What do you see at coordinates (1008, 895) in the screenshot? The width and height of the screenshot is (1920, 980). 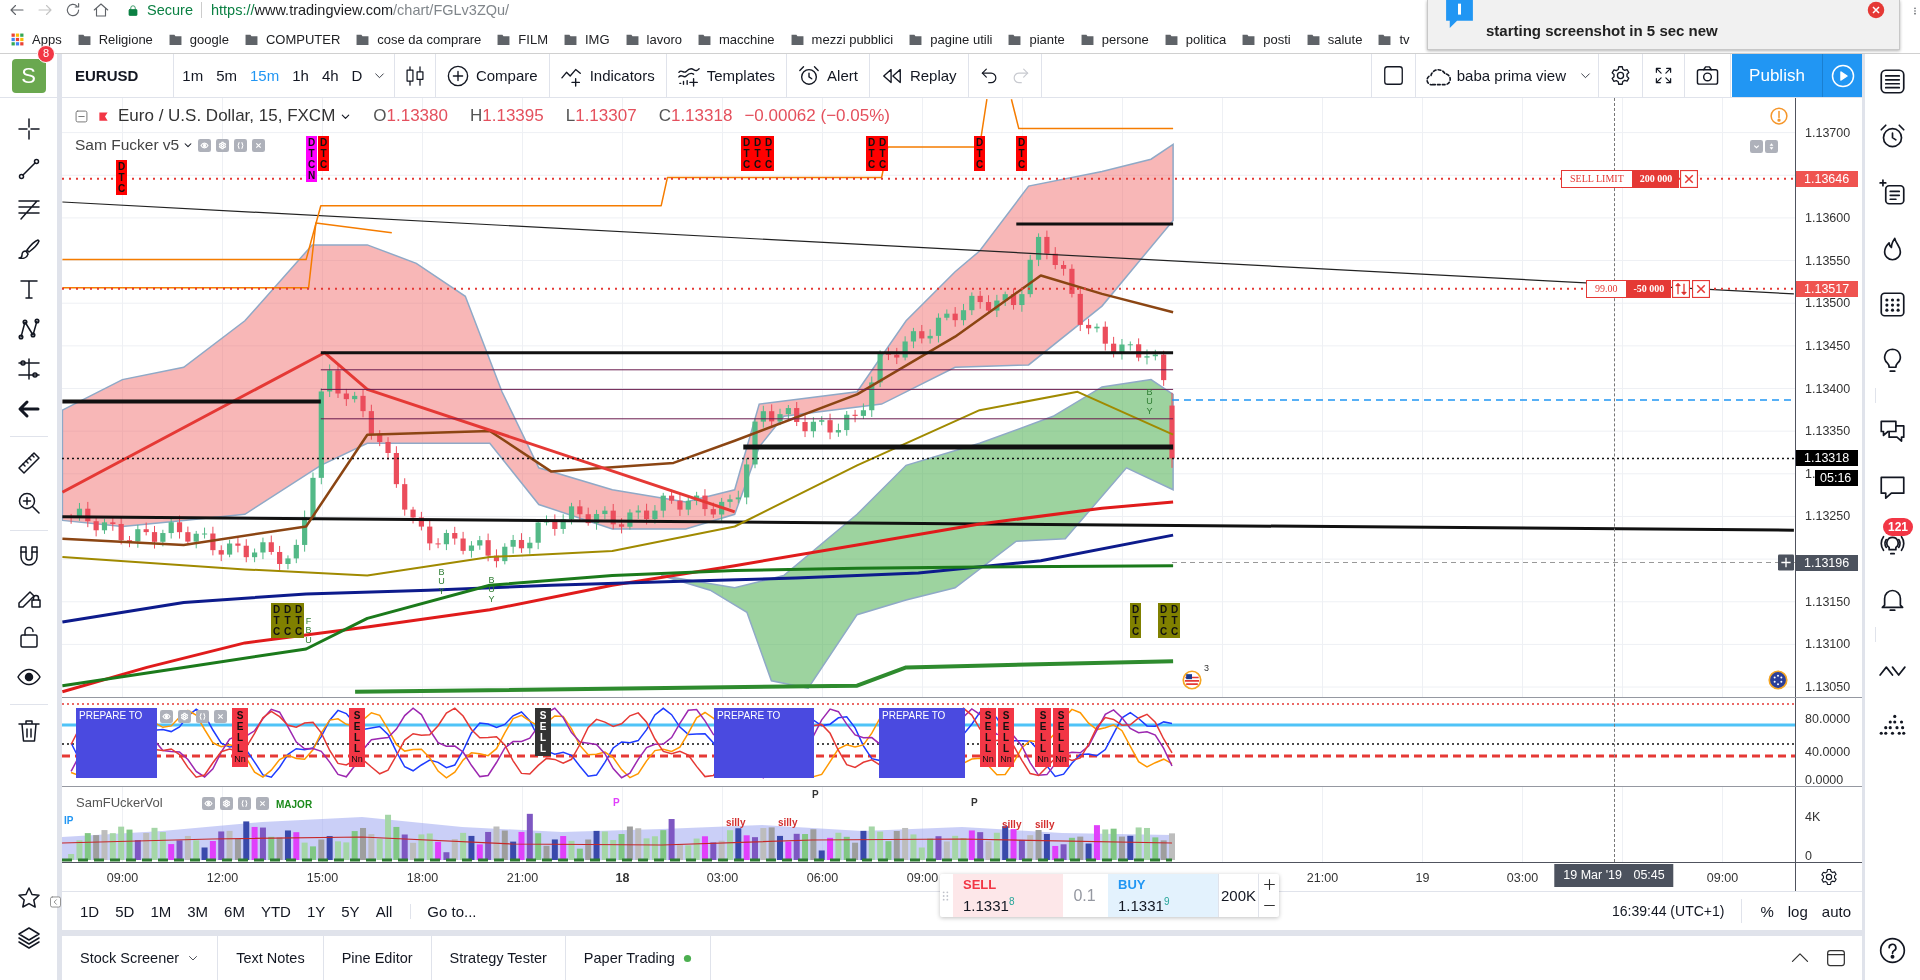 I see `sell-button: SELL 1.1331$^{8}$` at bounding box center [1008, 895].